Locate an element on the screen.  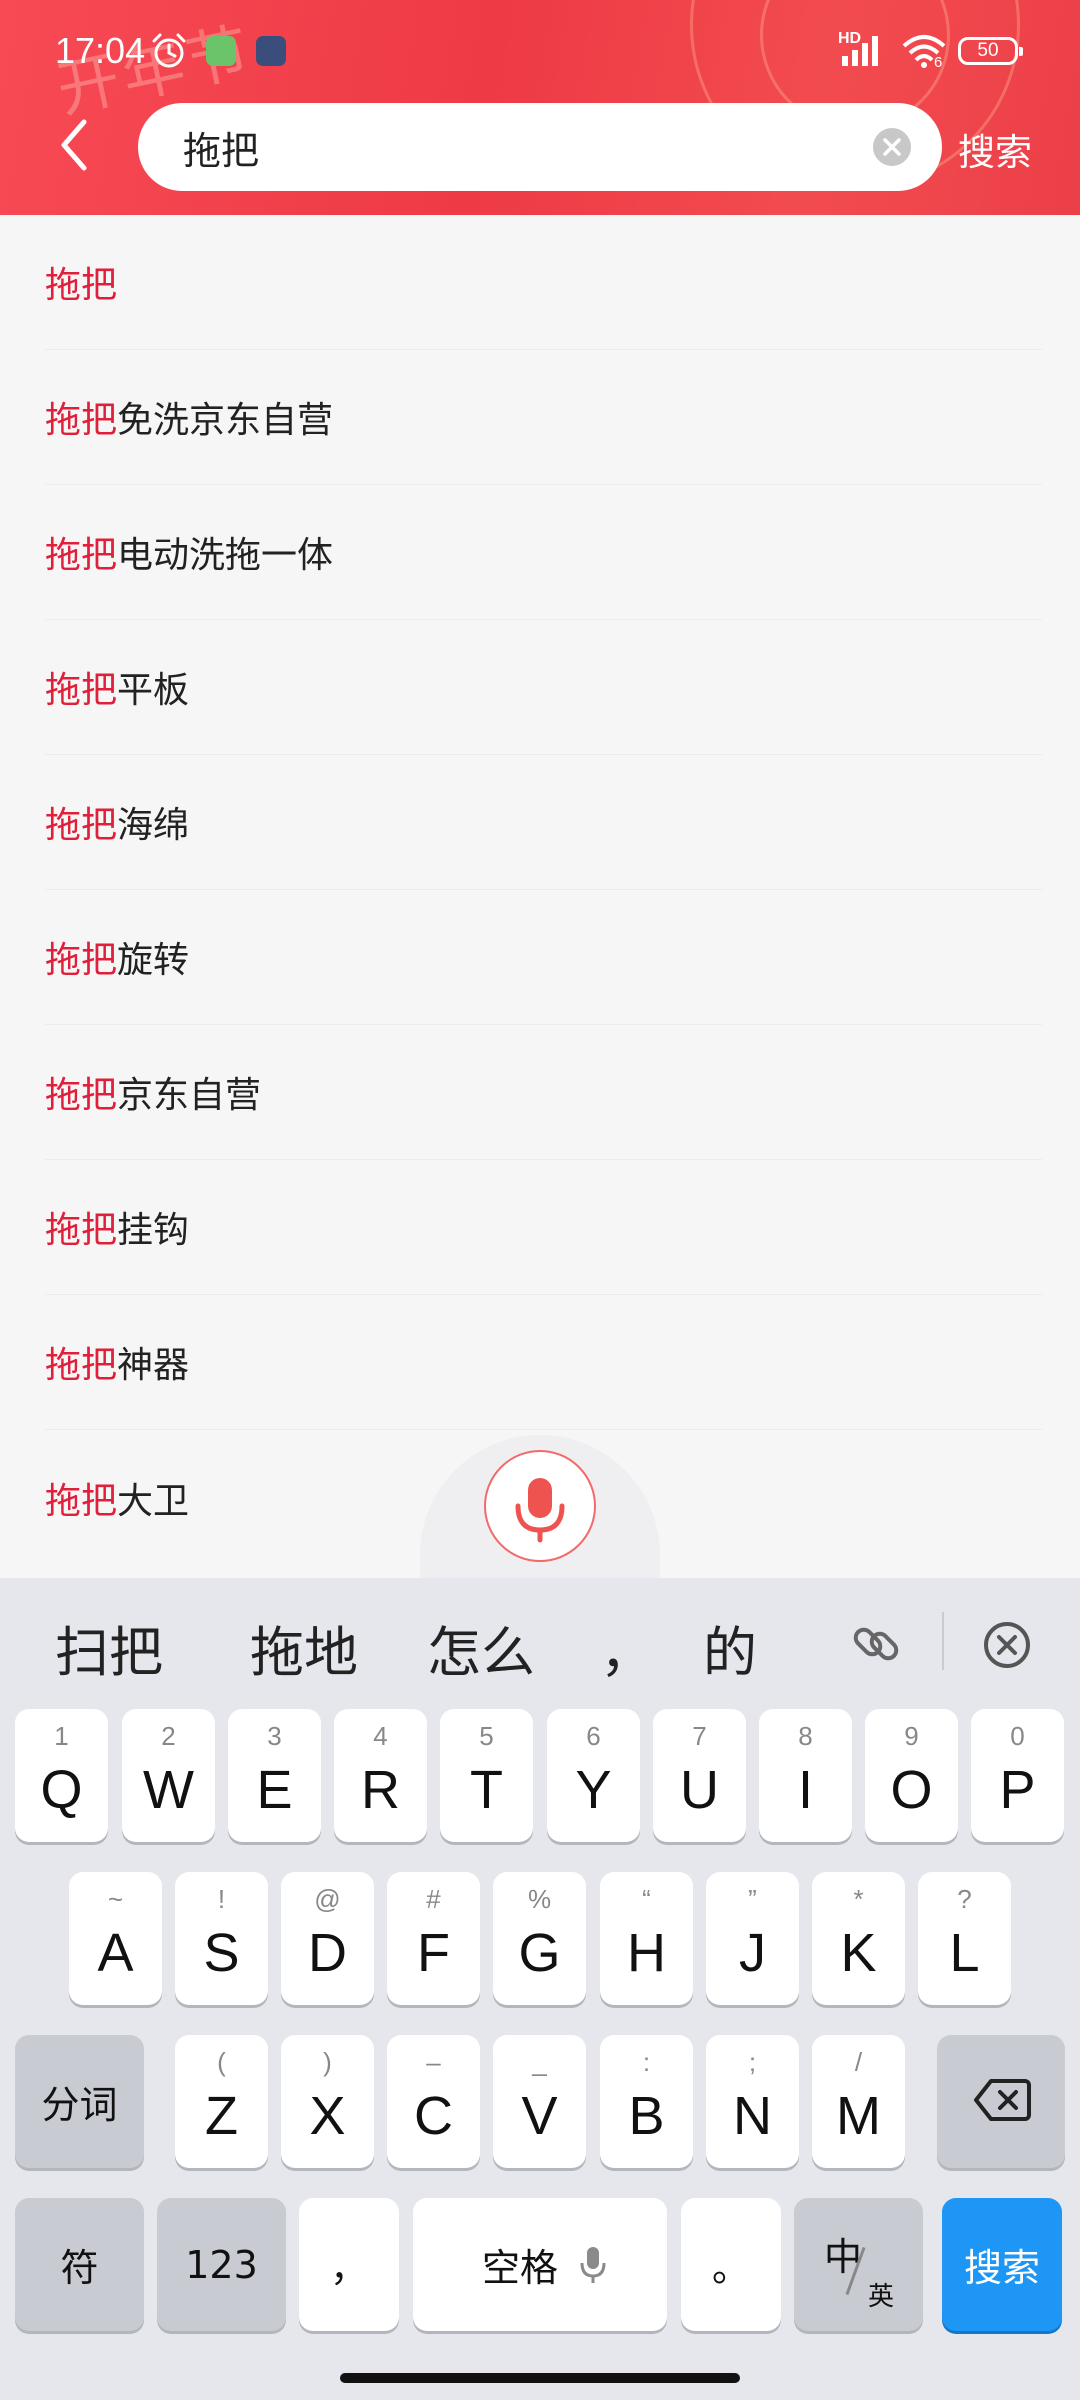
search-box is located at coordinates (540, 147).